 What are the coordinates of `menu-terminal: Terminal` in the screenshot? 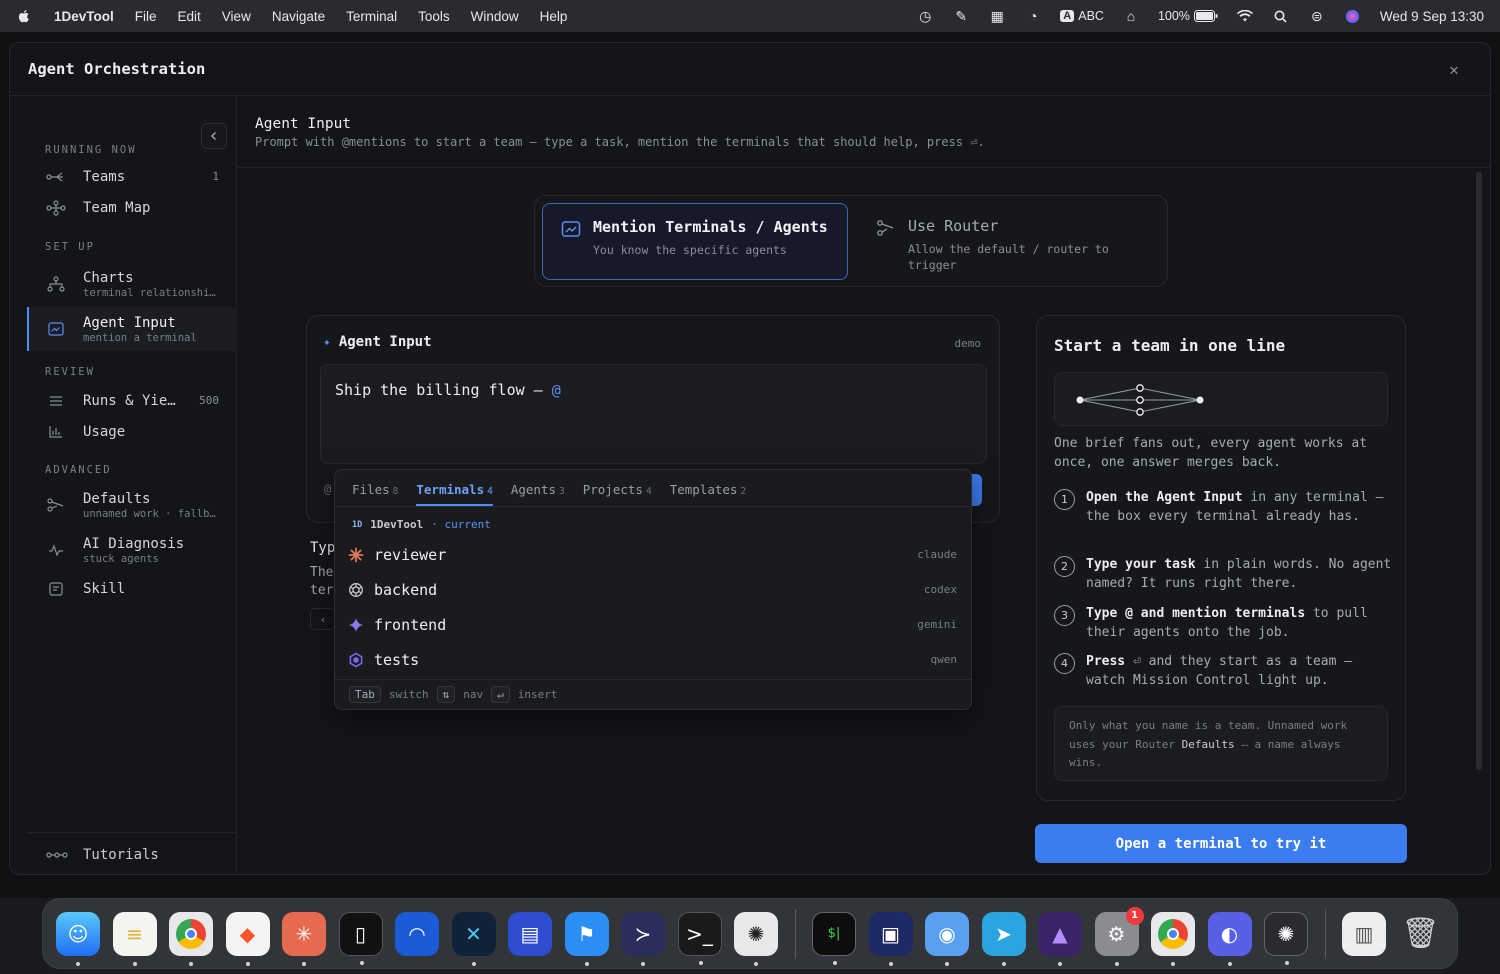 It's located at (371, 16).